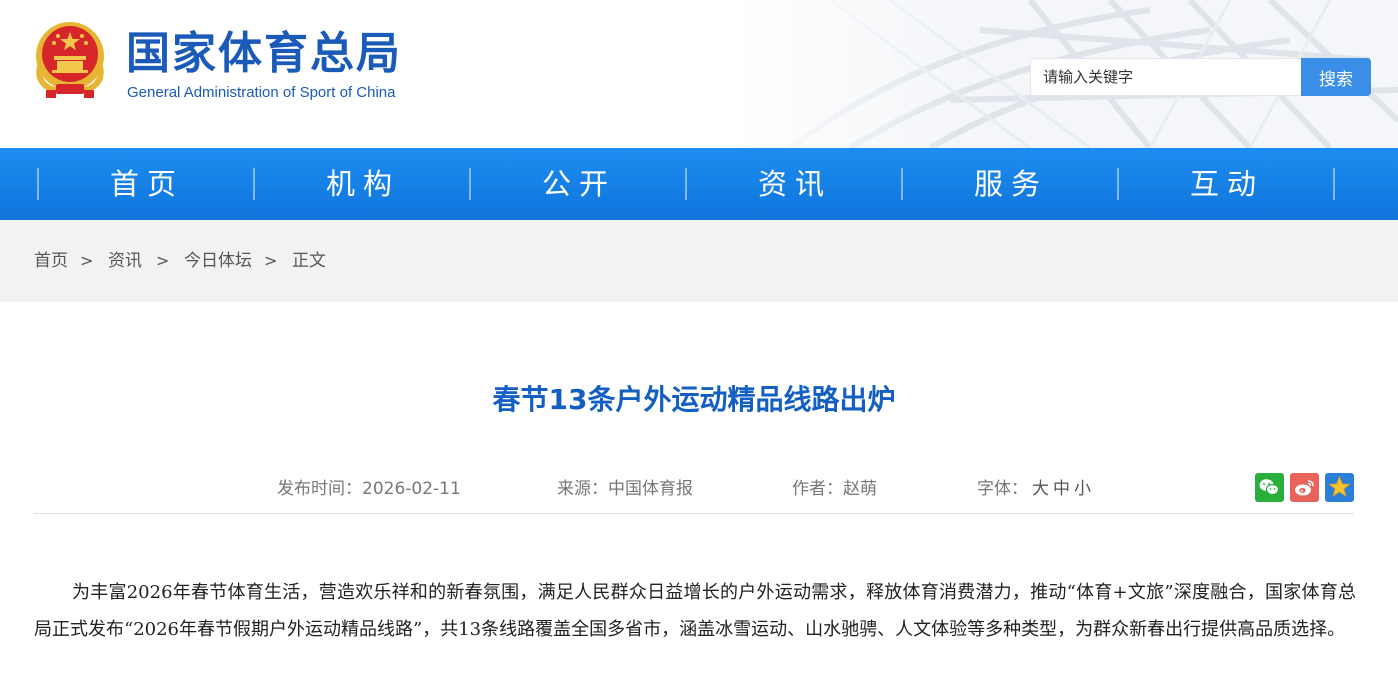 This screenshot has width=1398, height=684. I want to click on breadcrumb-today-sports-link: 今日体坛, so click(218, 261).